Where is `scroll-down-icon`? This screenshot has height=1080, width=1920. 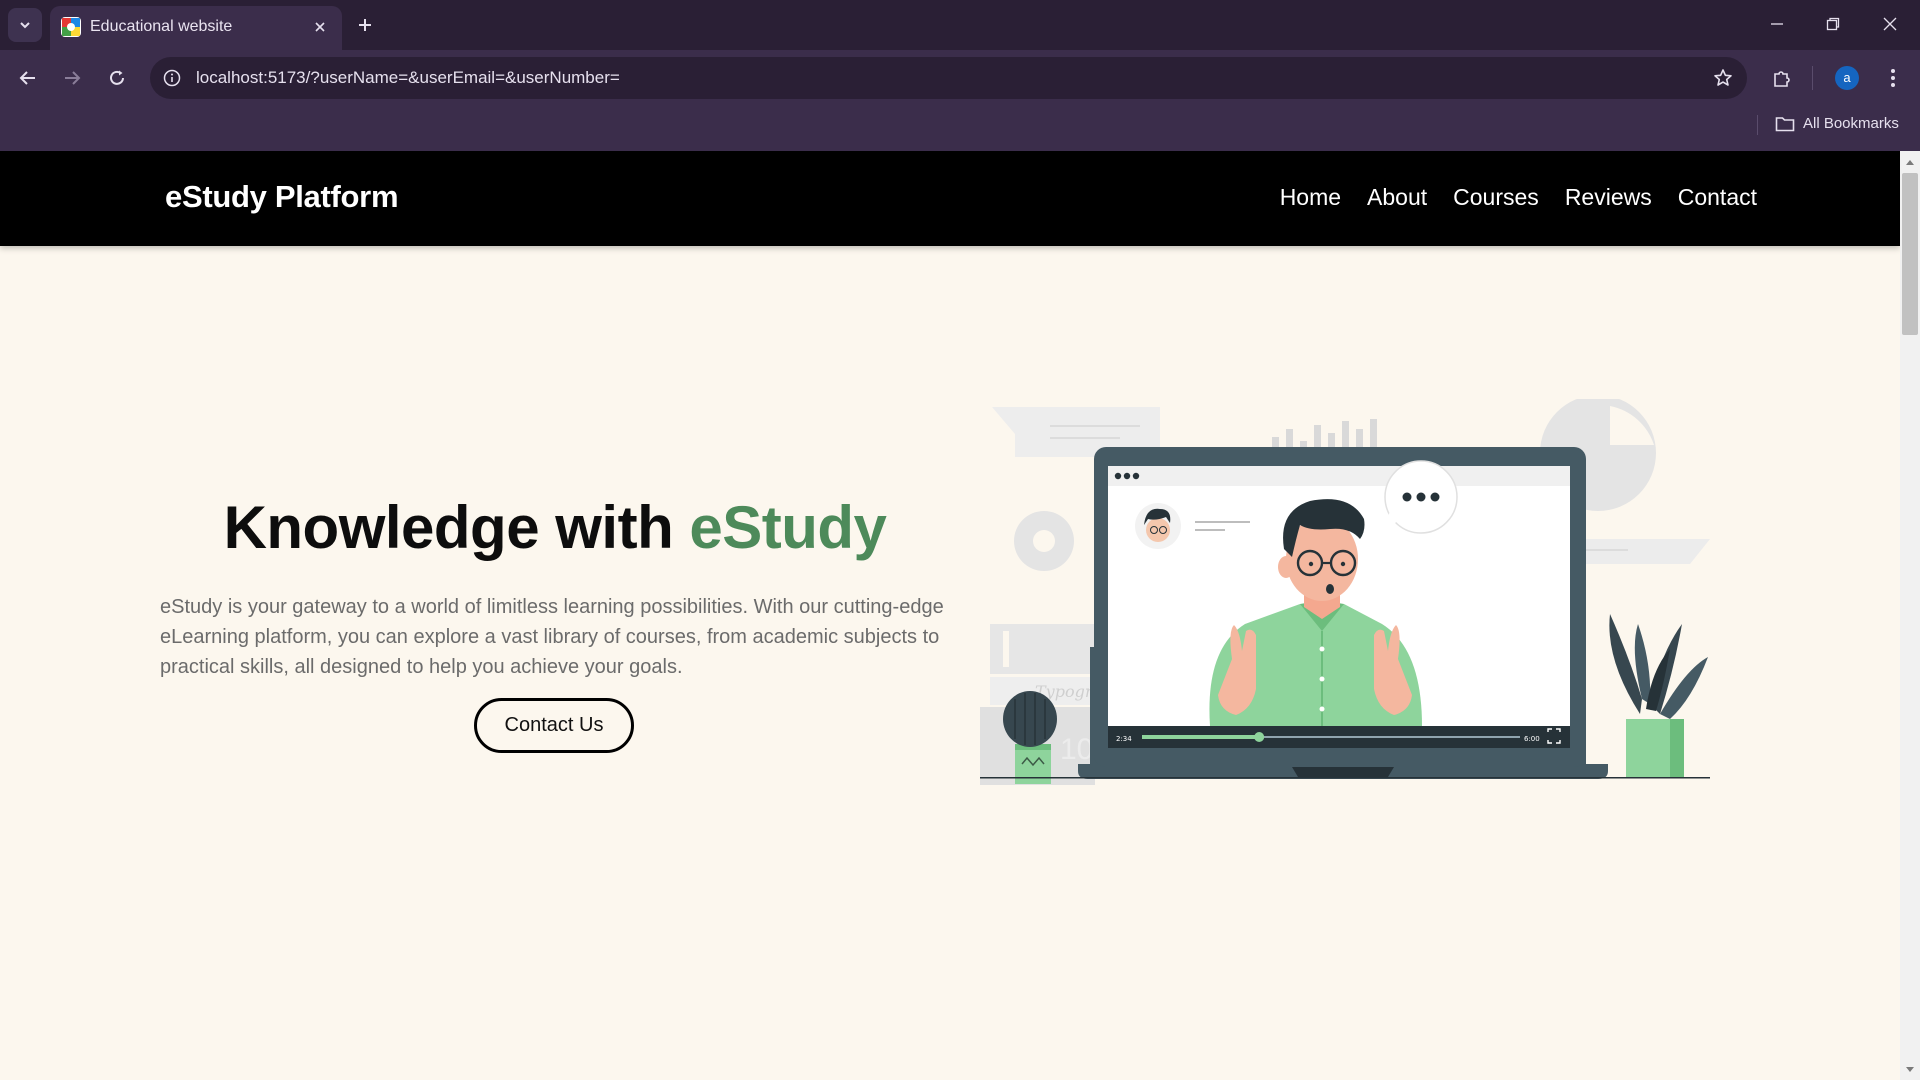 scroll-down-icon is located at coordinates (1910, 1070).